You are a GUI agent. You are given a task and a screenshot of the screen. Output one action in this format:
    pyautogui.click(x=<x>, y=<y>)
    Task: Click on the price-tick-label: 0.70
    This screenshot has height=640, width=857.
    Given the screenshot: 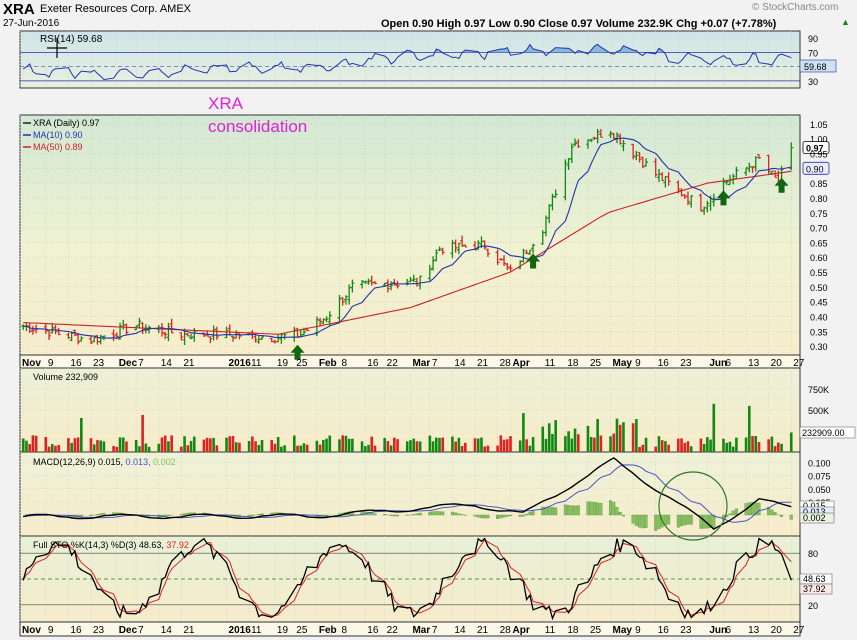 What is the action you would take?
    pyautogui.click(x=819, y=229)
    